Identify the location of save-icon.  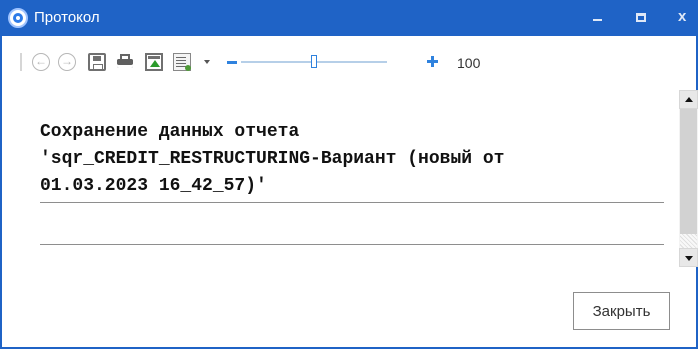
(97, 62).